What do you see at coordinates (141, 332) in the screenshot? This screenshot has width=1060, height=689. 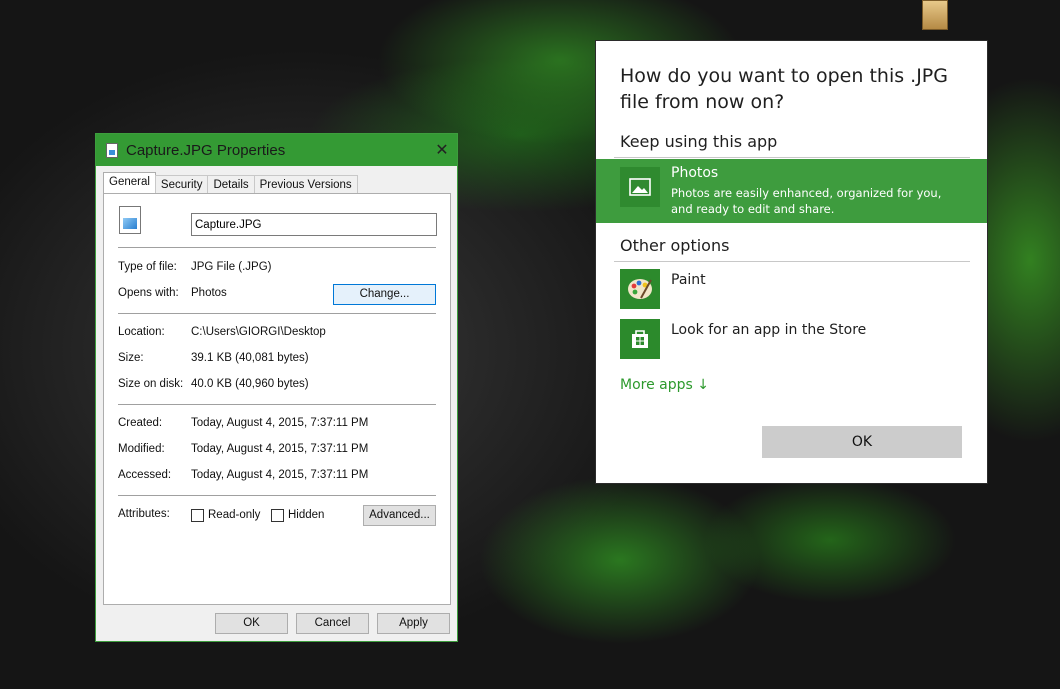 I see `location-label: Location:` at bounding box center [141, 332].